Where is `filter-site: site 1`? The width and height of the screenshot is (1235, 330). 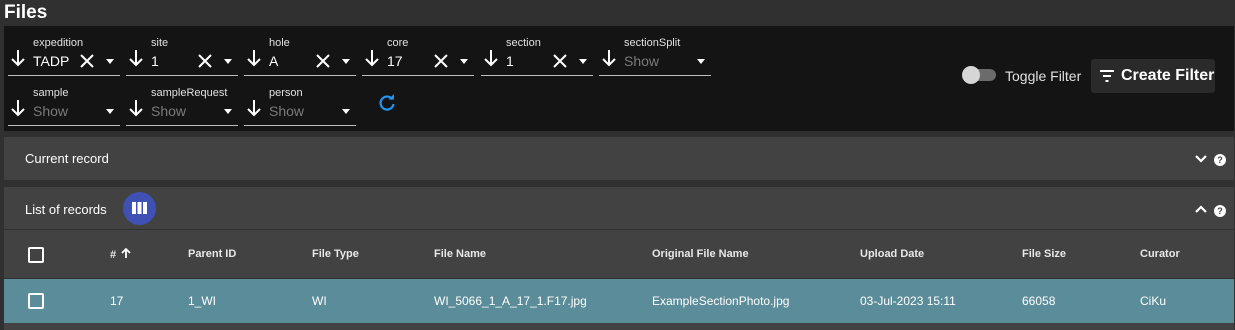
filter-site: site 1 is located at coordinates (182, 53).